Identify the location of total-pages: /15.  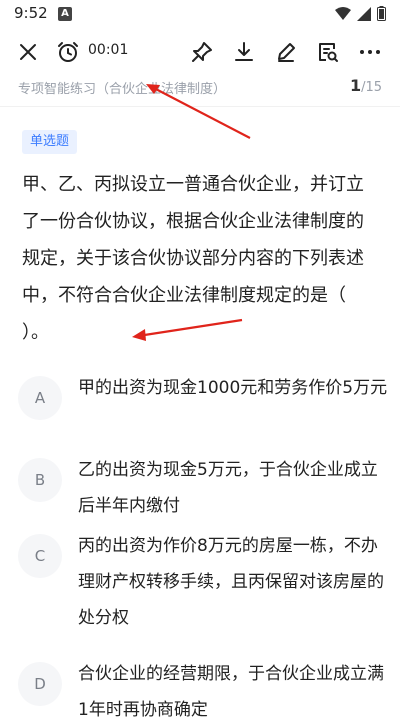
(371, 87).